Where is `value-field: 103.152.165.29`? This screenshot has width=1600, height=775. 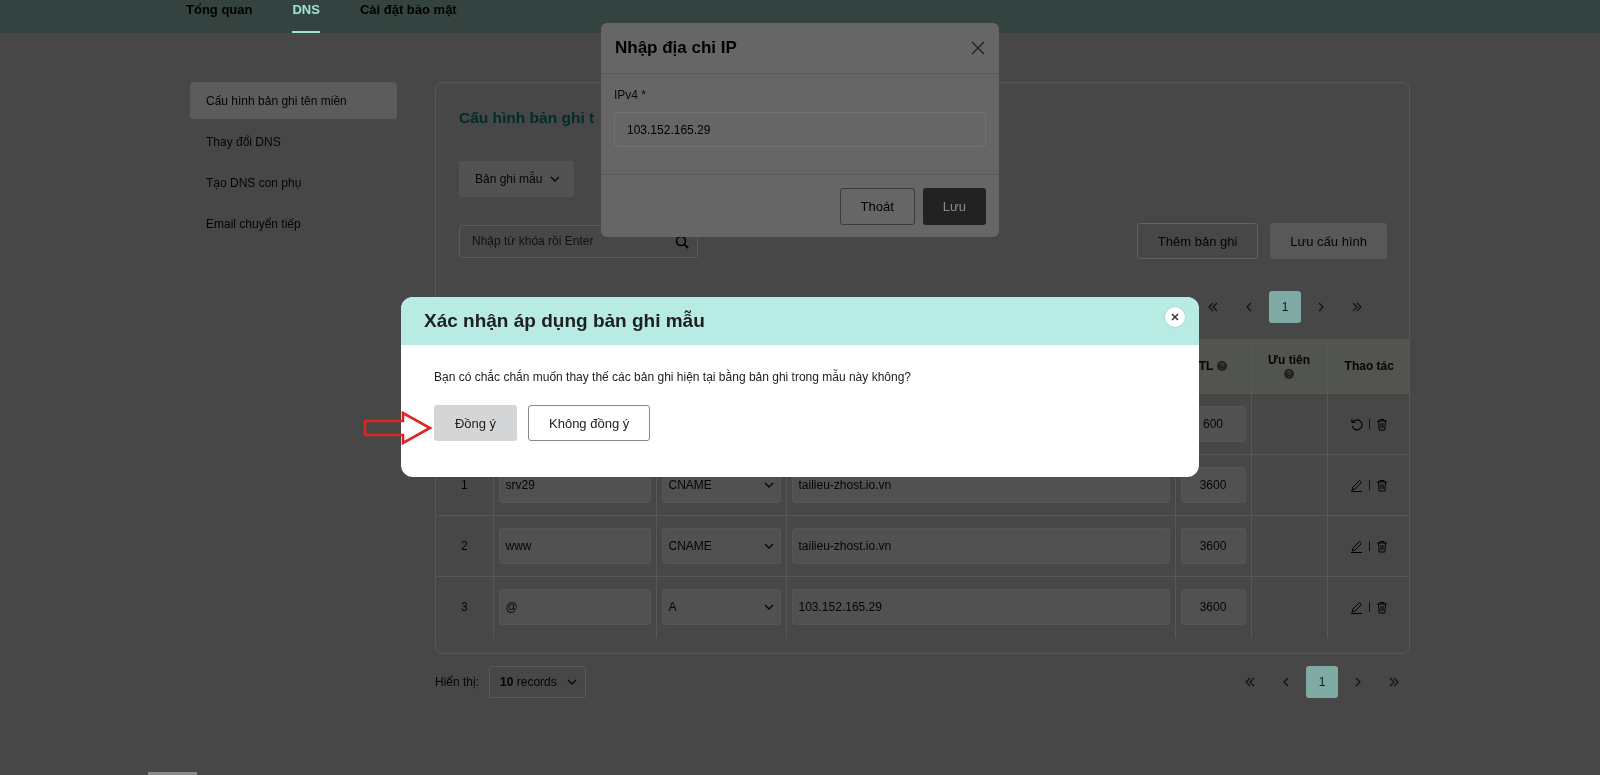
value-field: 103.152.165.29 is located at coordinates (980, 607).